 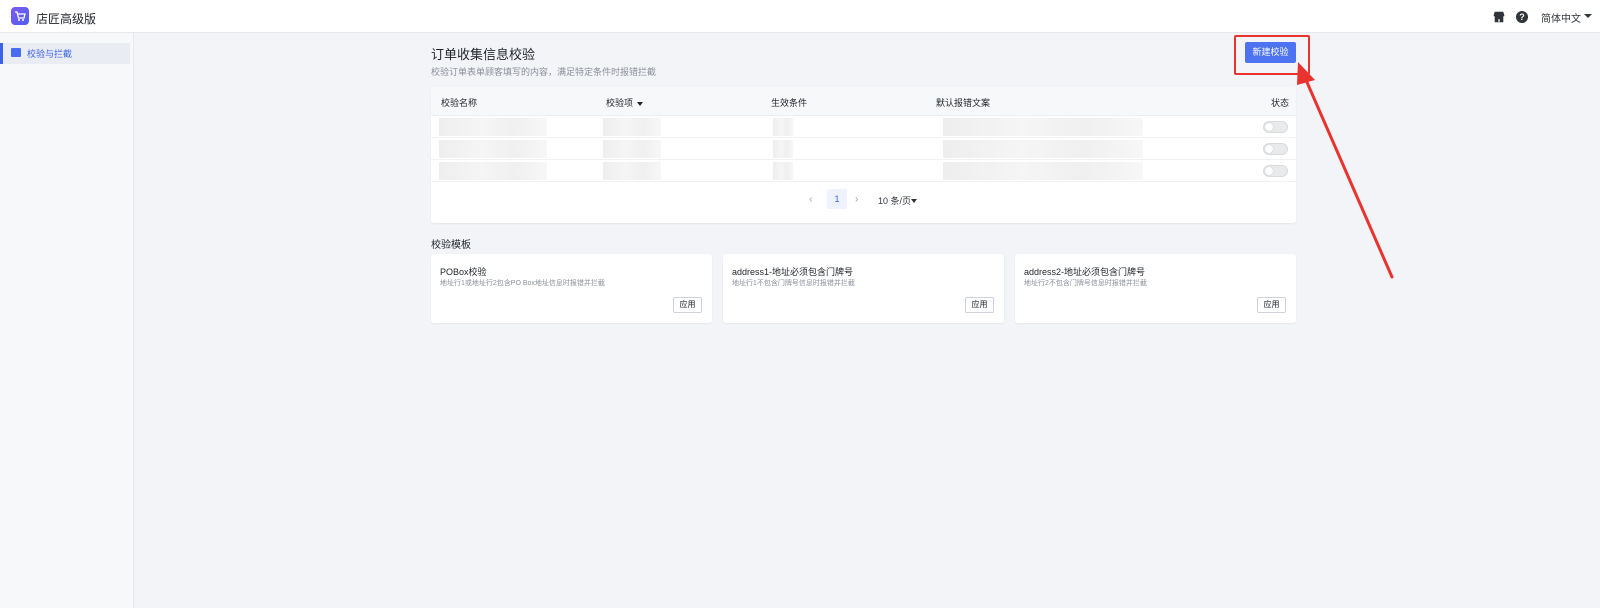 What do you see at coordinates (1561, 17) in the screenshot?
I see `language-selector: 简体中文` at bounding box center [1561, 17].